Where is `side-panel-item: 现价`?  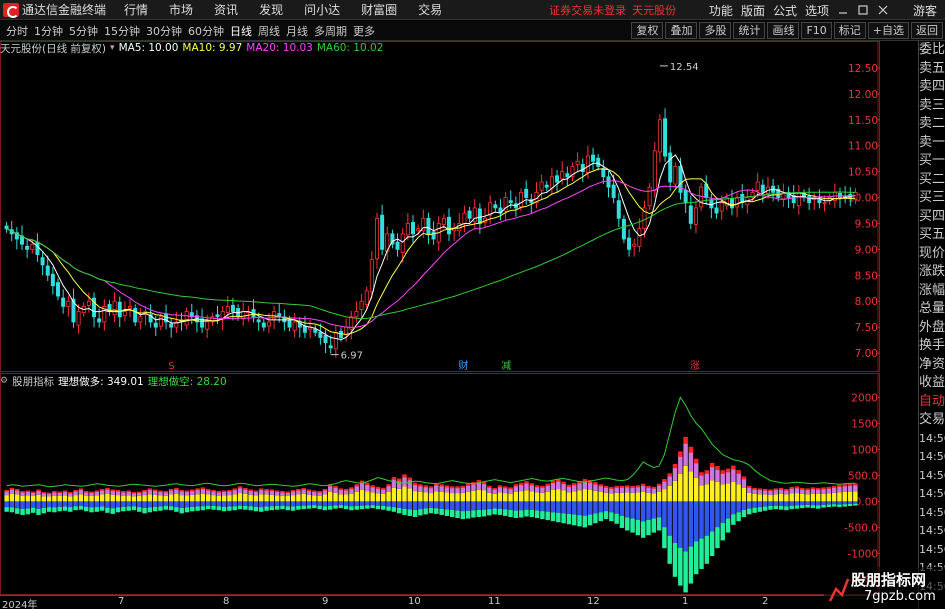 side-panel-item: 现价 is located at coordinates (932, 253).